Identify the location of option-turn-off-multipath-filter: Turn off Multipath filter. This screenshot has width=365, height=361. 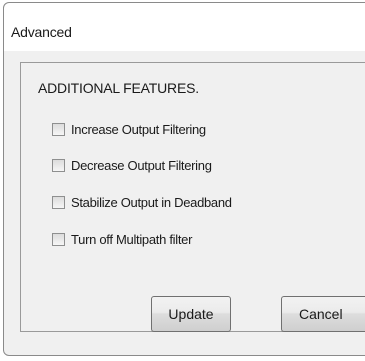
(122, 239).